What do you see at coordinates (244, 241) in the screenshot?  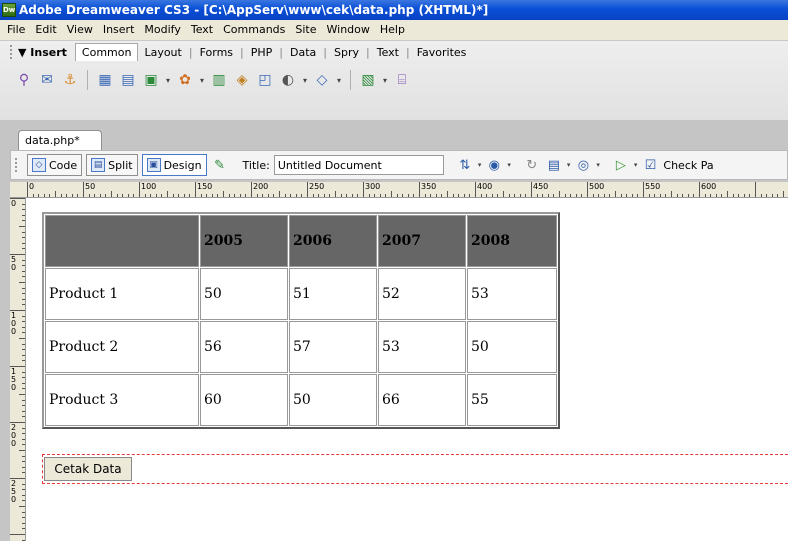 I see `table-cell: 2005` at bounding box center [244, 241].